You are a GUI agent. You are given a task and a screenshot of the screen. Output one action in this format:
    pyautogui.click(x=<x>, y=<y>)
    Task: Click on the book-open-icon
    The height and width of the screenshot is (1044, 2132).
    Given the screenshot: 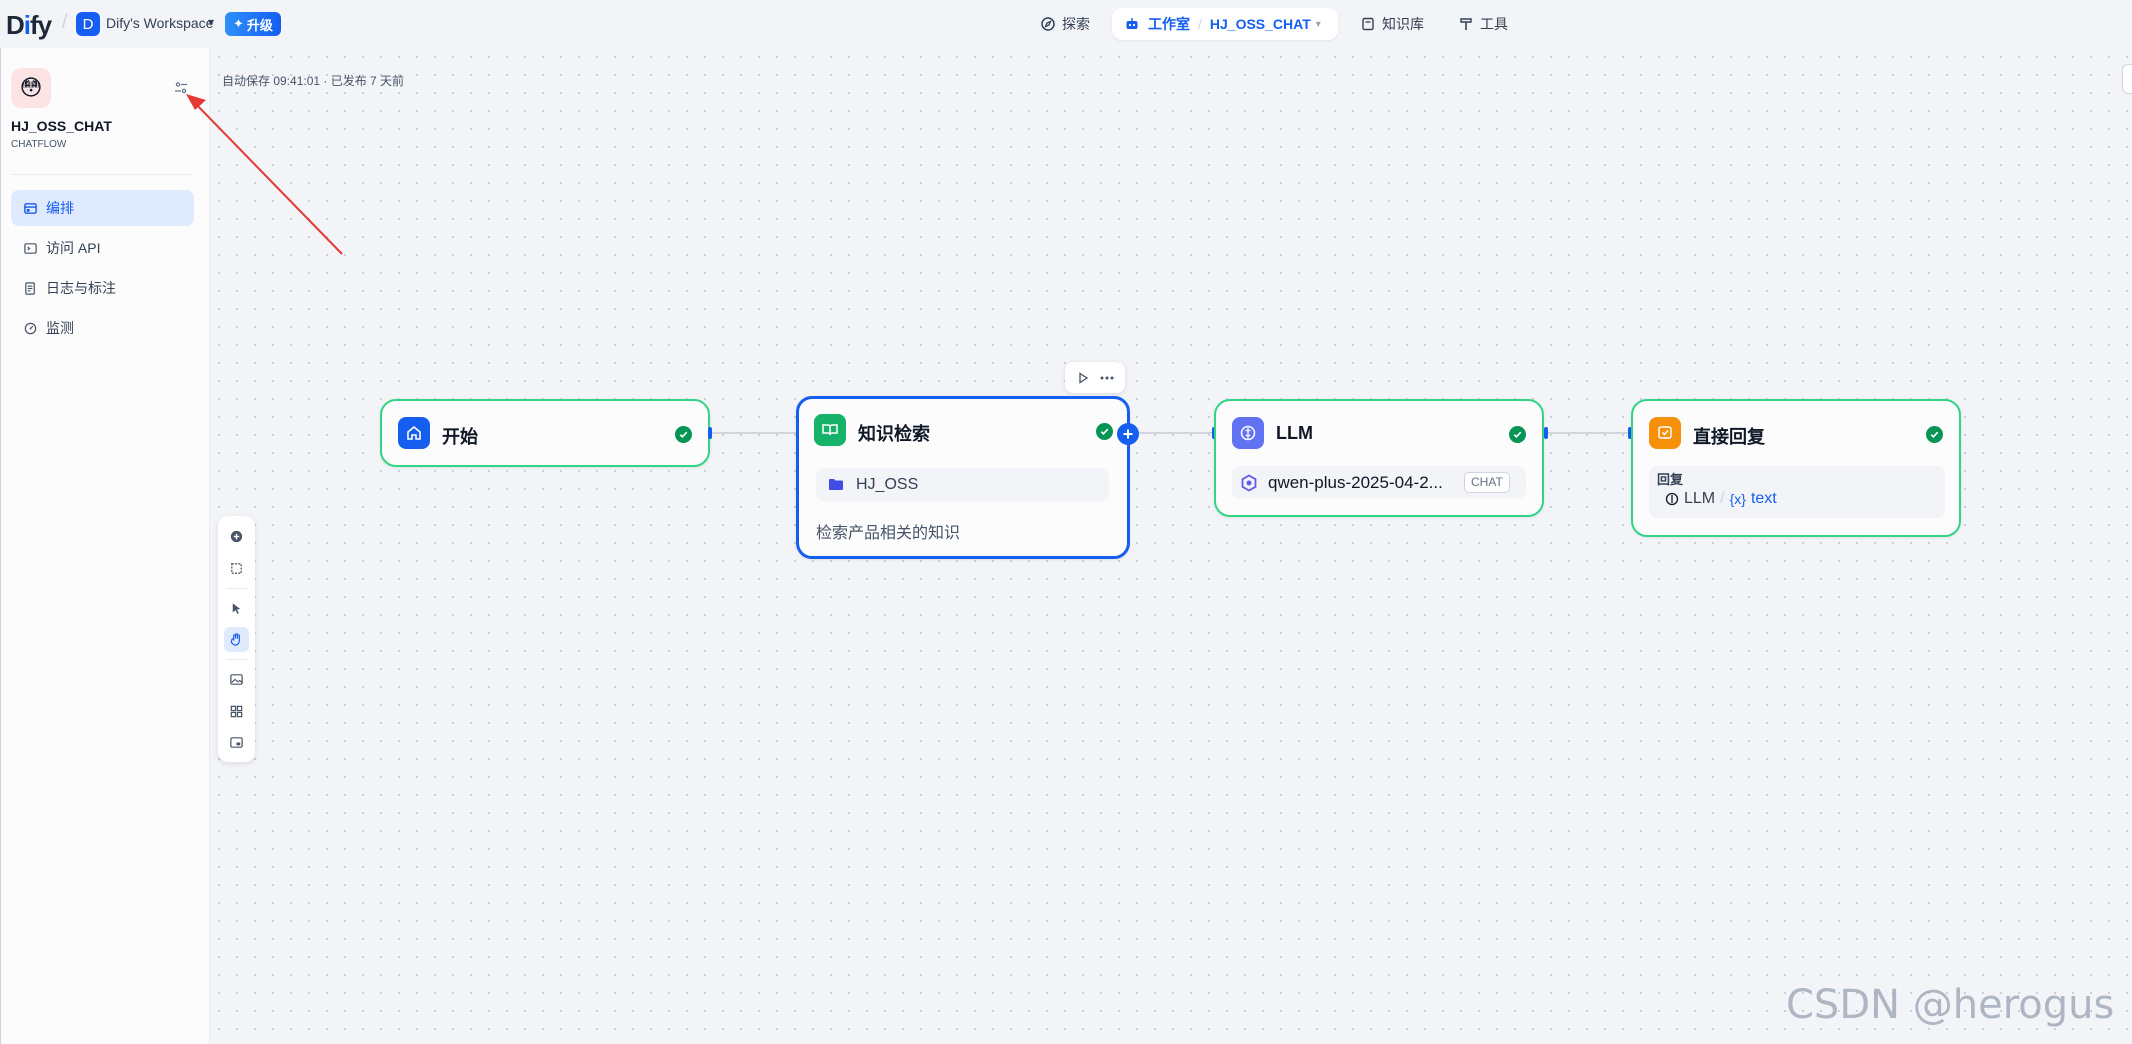 What is the action you would take?
    pyautogui.click(x=830, y=430)
    